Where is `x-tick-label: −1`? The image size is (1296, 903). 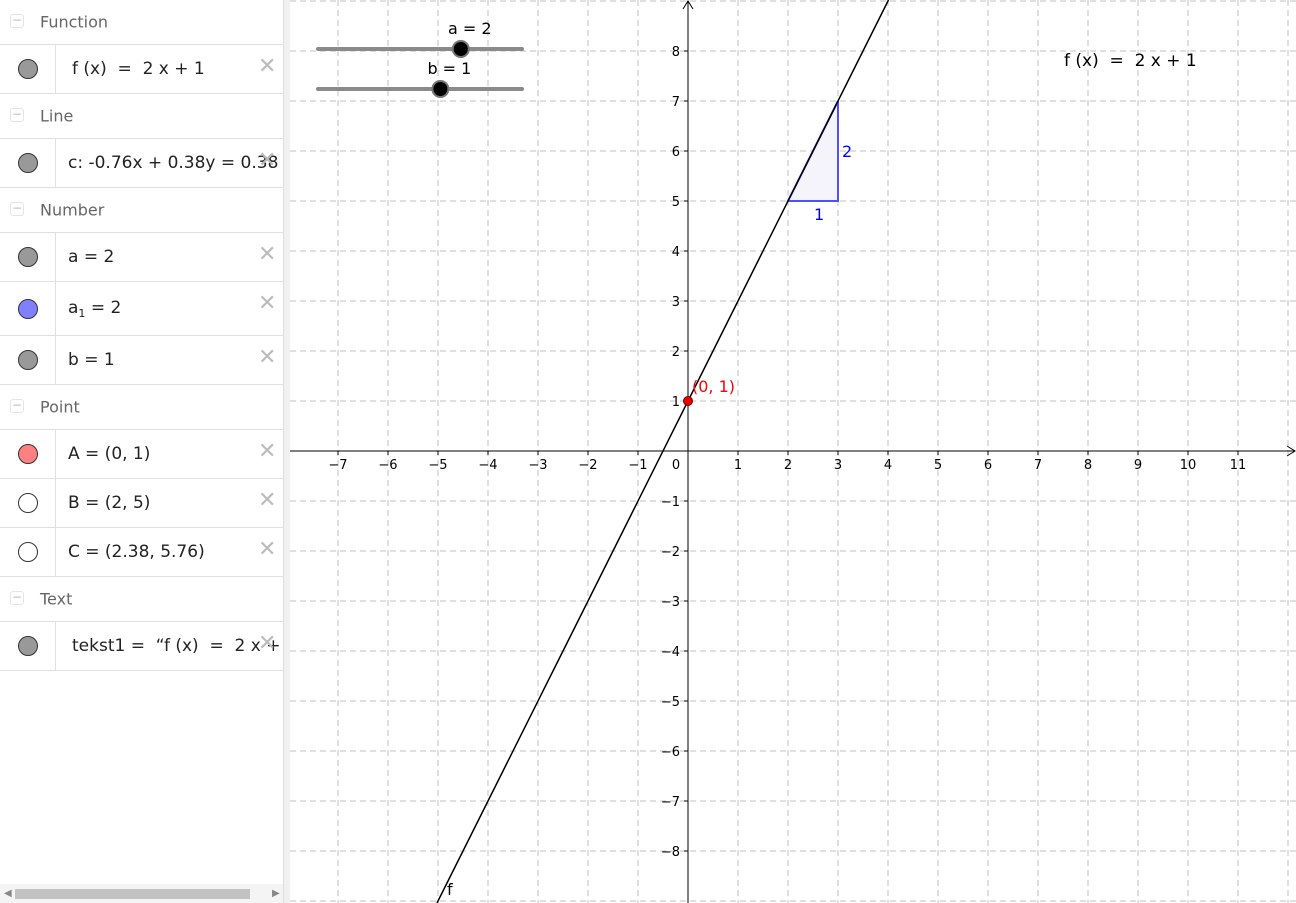 x-tick-label: −1 is located at coordinates (637, 465).